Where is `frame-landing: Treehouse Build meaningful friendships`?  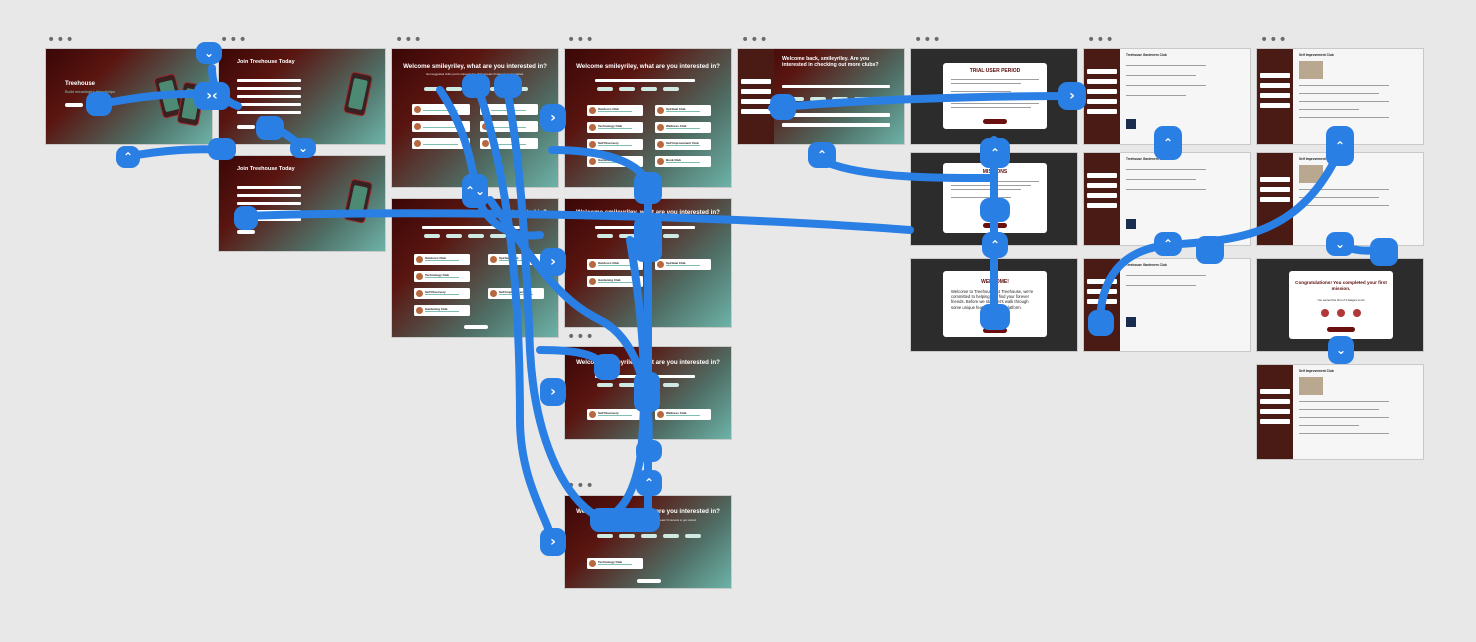 frame-landing: Treehouse Build meaningful friendships is located at coordinates (129, 96).